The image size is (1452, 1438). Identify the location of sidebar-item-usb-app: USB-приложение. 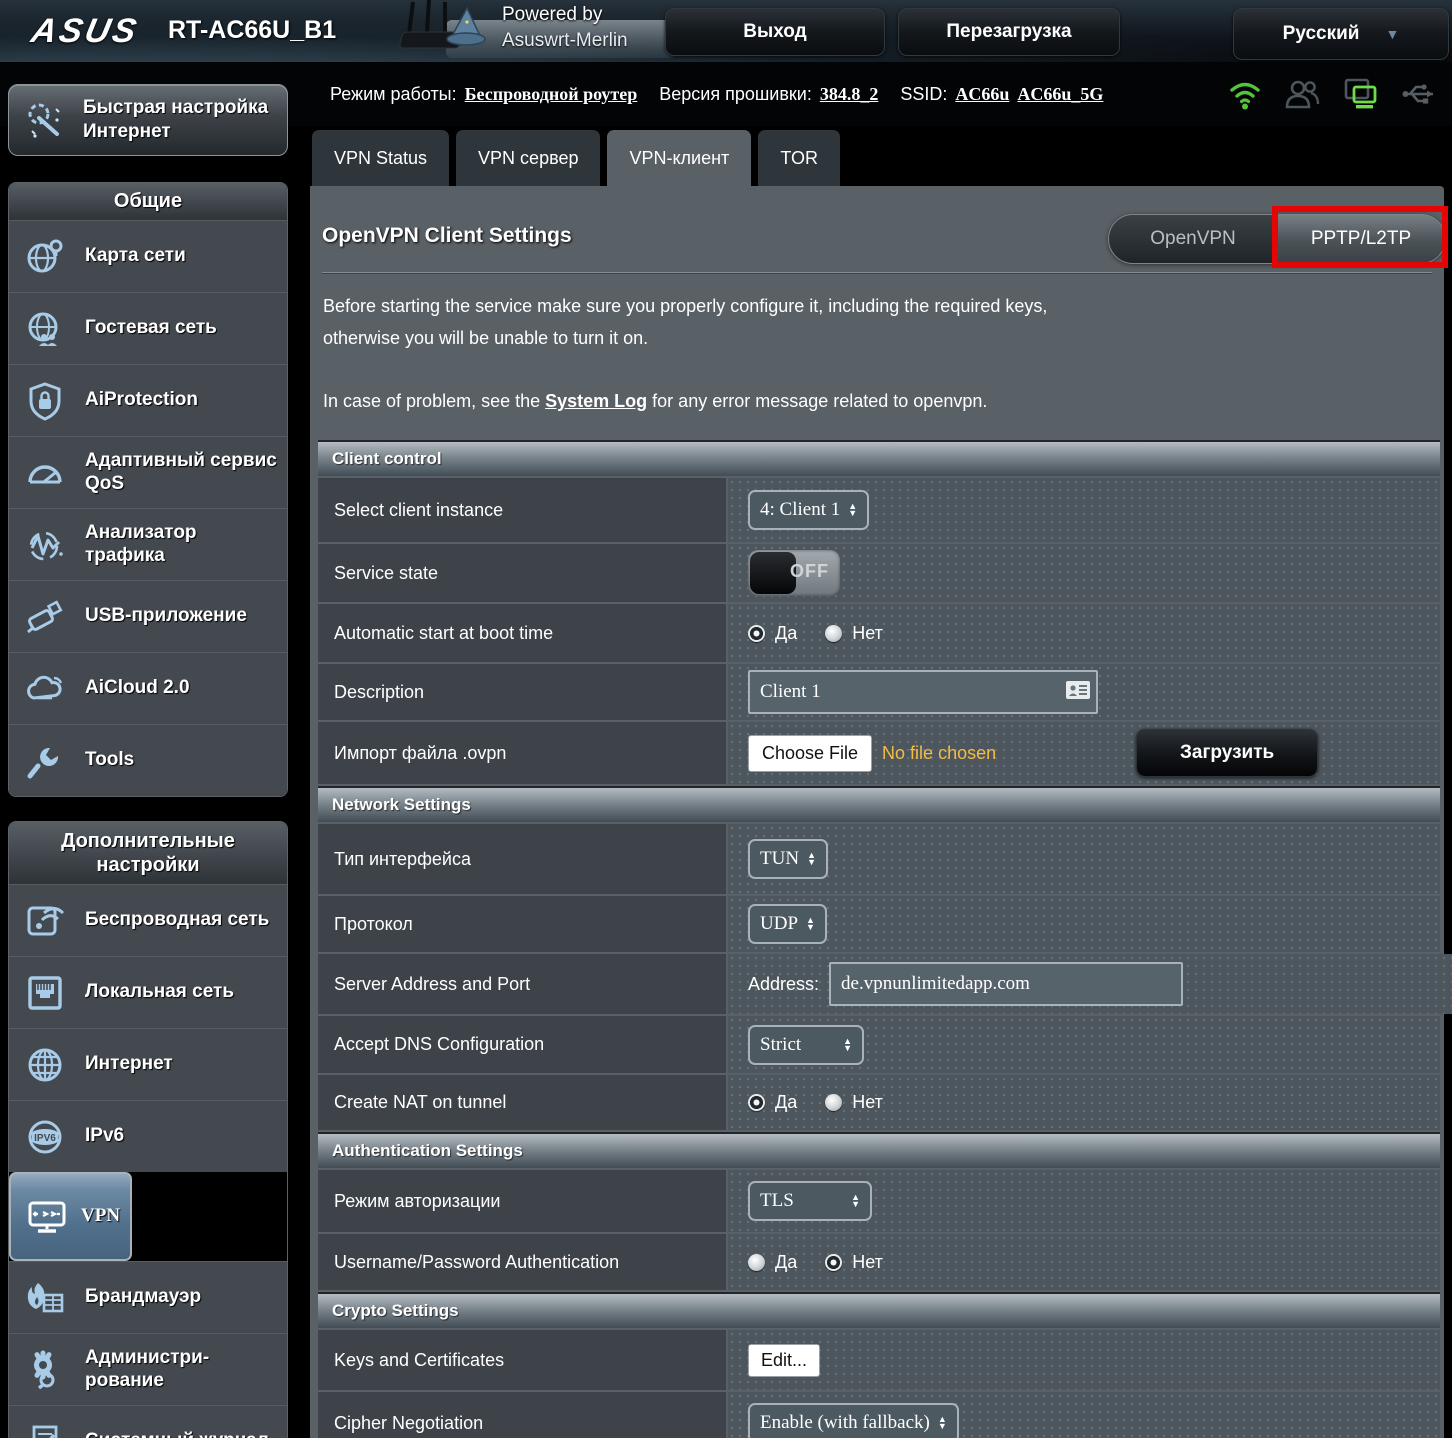
(148, 616).